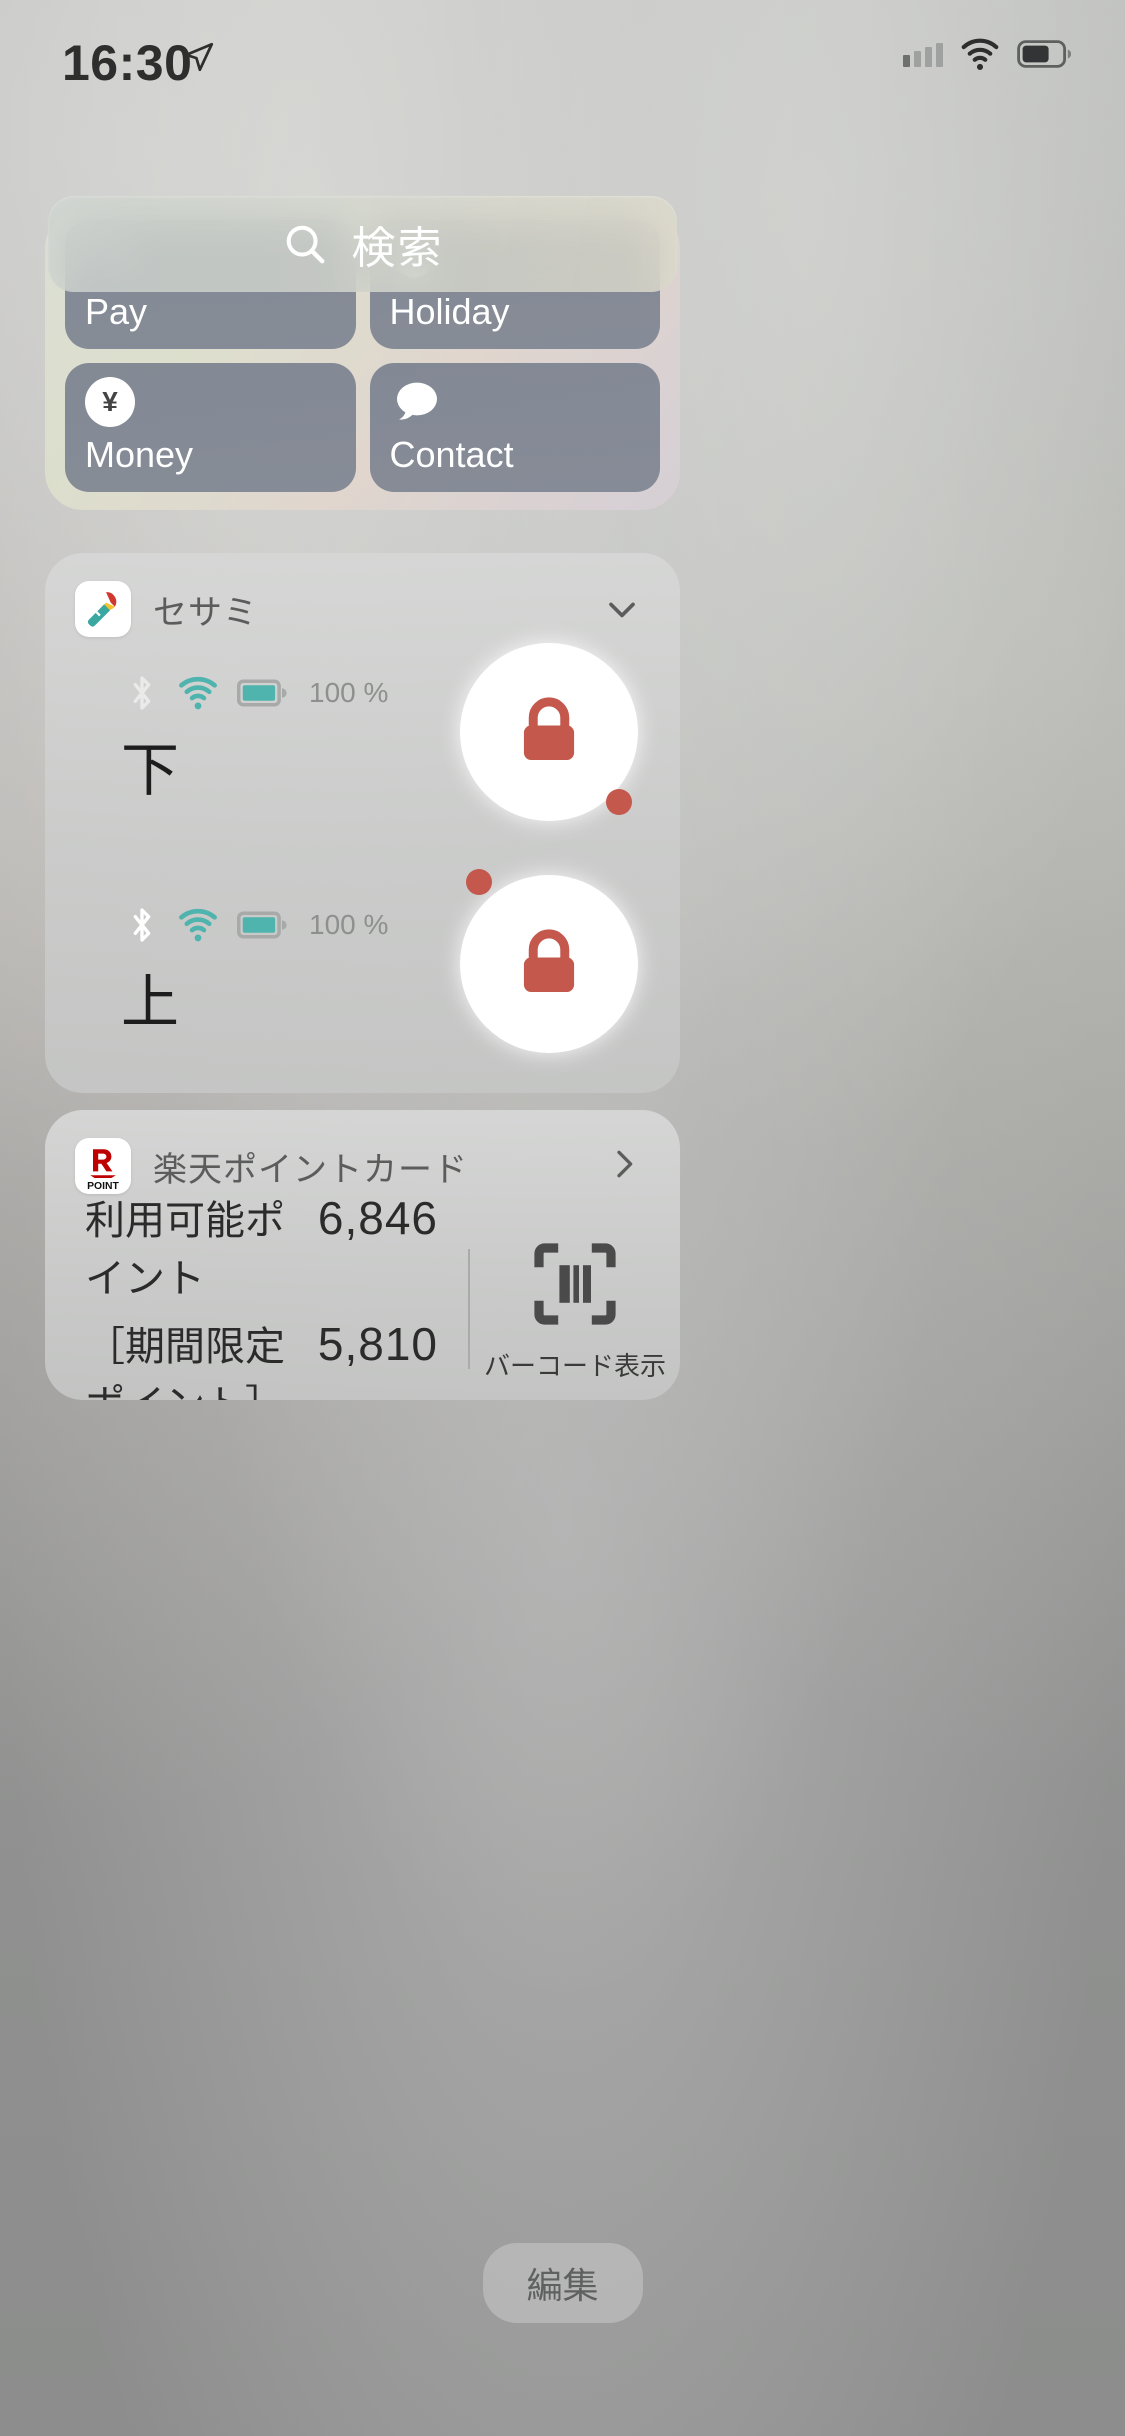 This screenshot has width=1125, height=2436. I want to click on points-row: 利用可能ポイント 6,846, so click(276, 1246).